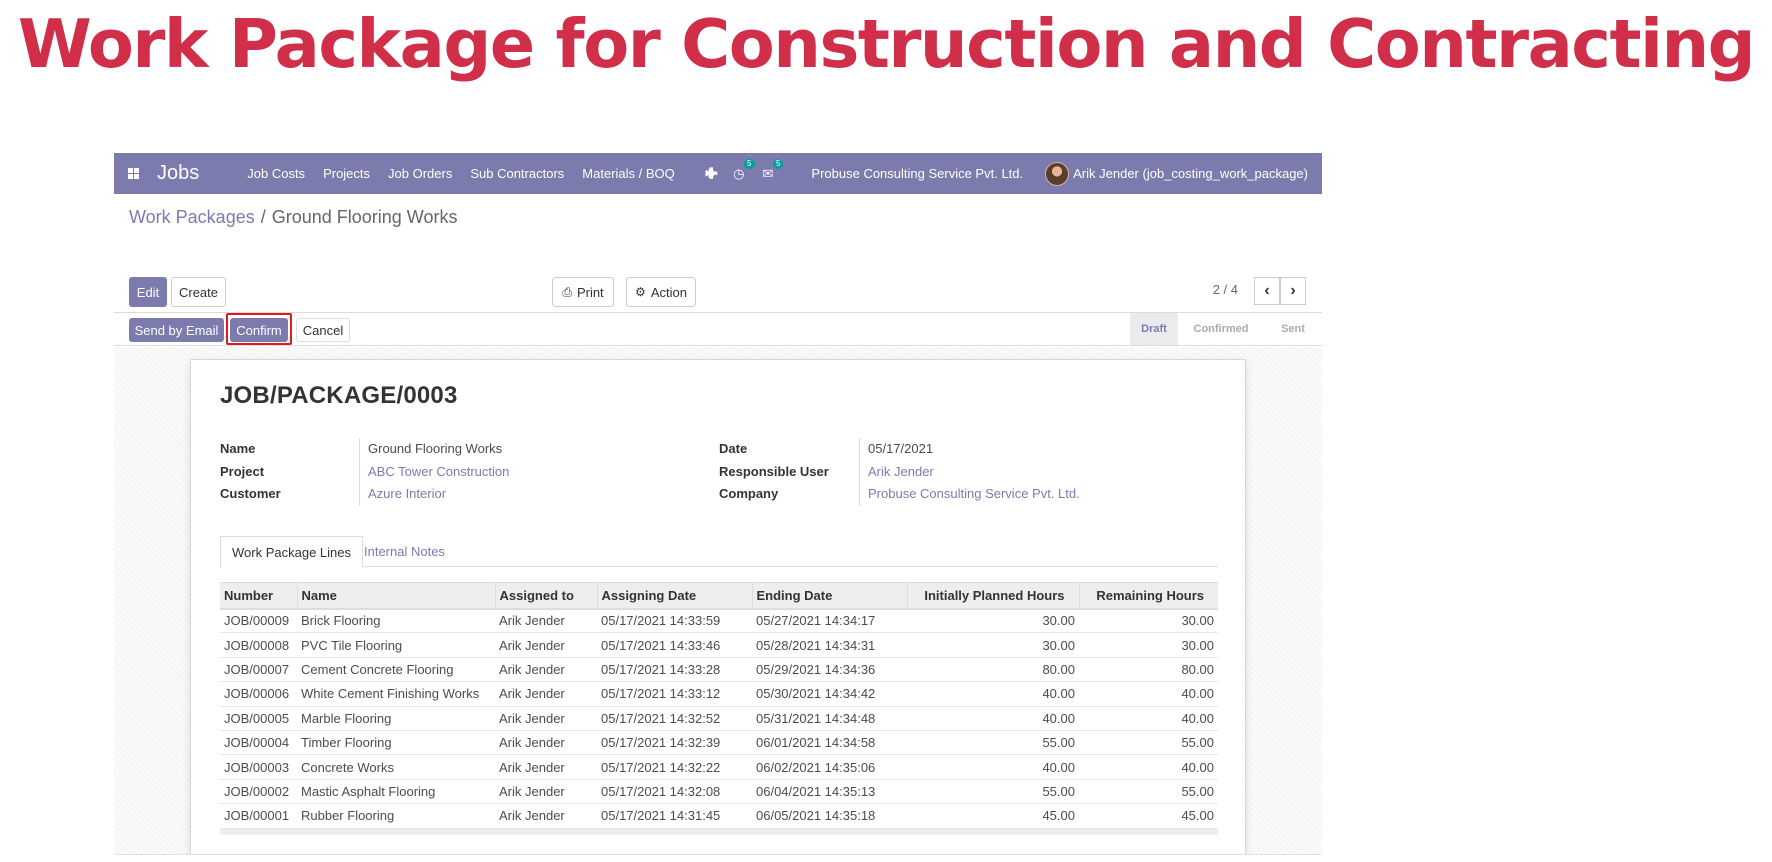 The height and width of the screenshot is (862, 1772). What do you see at coordinates (674, 718) in the screenshot?
I see `cell-assigning-date: 05/17/2021 14:32:52` at bounding box center [674, 718].